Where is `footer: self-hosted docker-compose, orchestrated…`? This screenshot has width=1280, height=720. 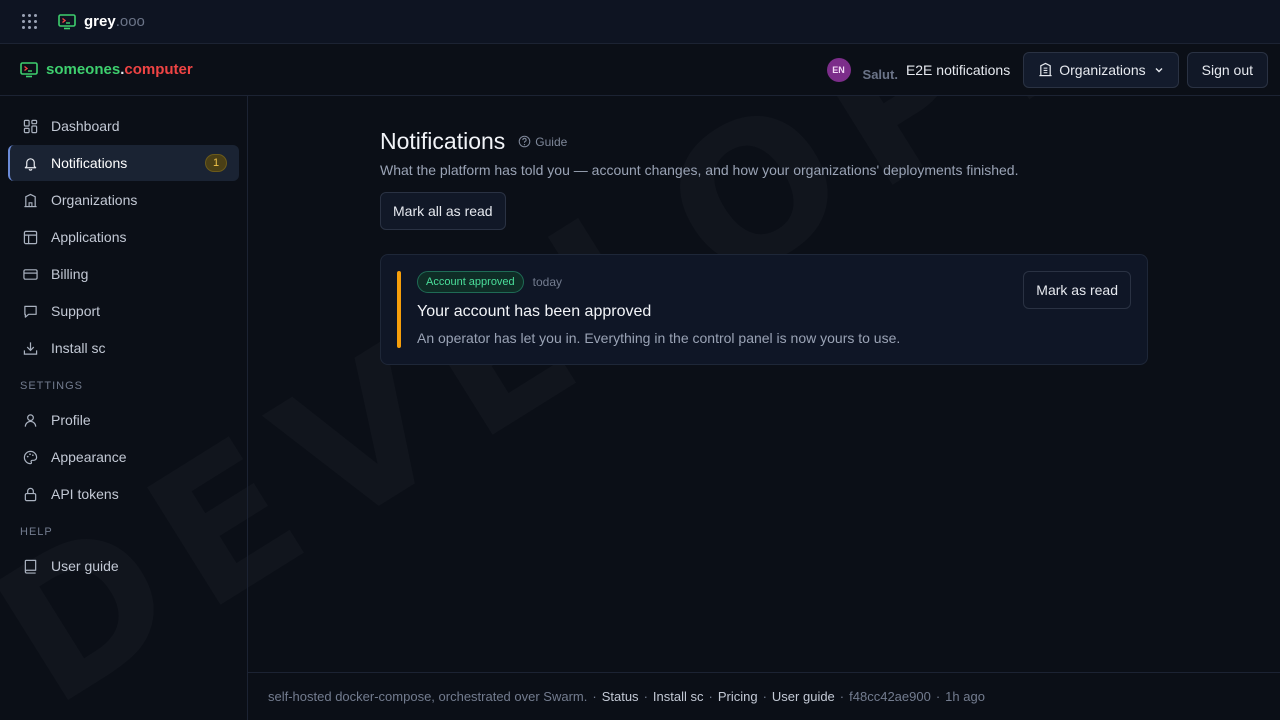 footer: self-hosted docker-compose, orchestrated… is located at coordinates (764, 696).